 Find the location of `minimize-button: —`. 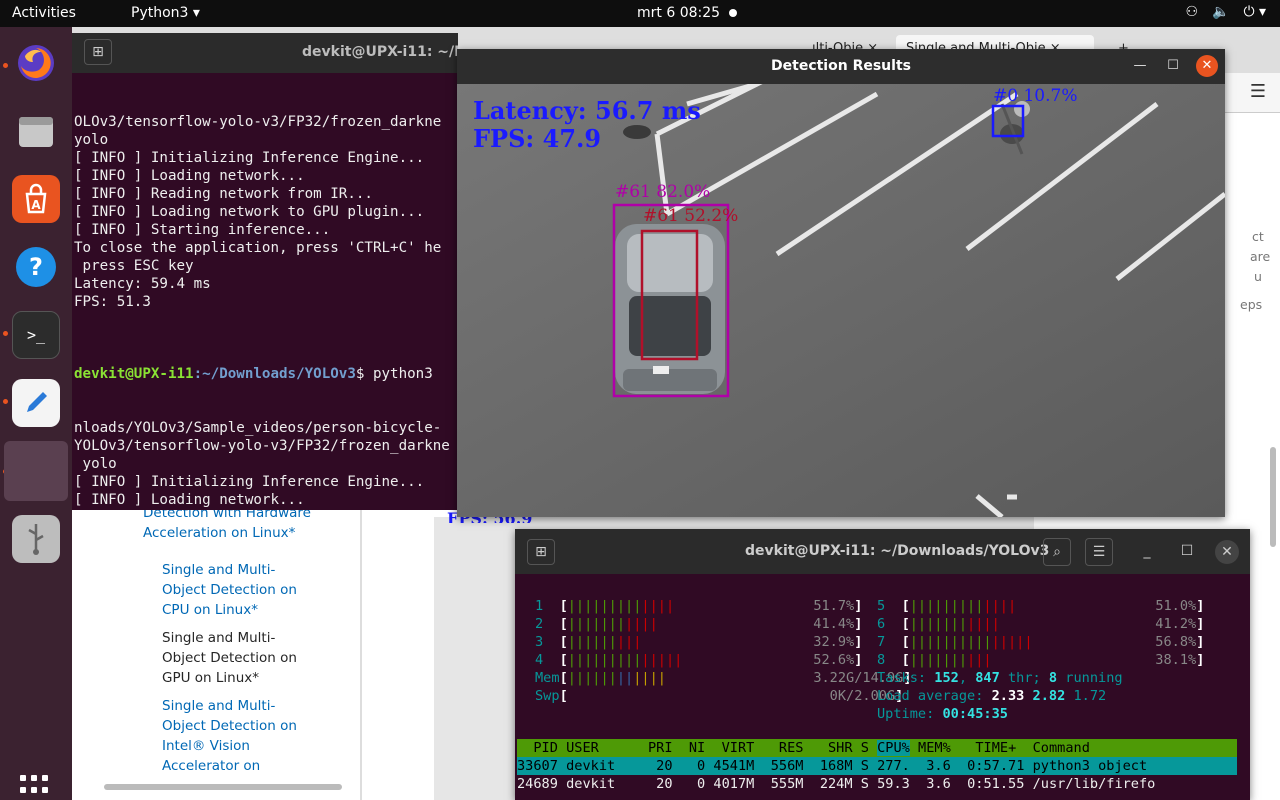

minimize-button: — is located at coordinates (1140, 66).